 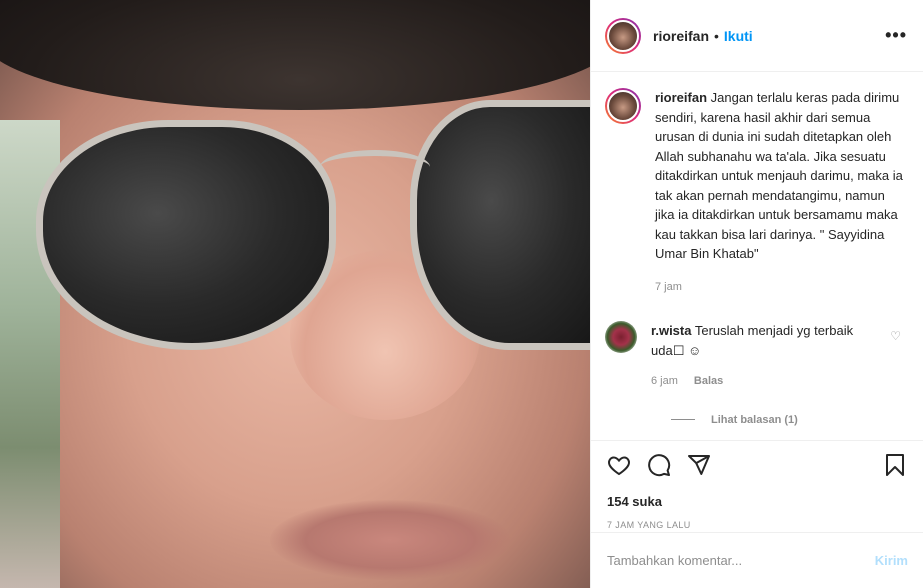 I want to click on comment-time: 6 jam, so click(x=664, y=382).